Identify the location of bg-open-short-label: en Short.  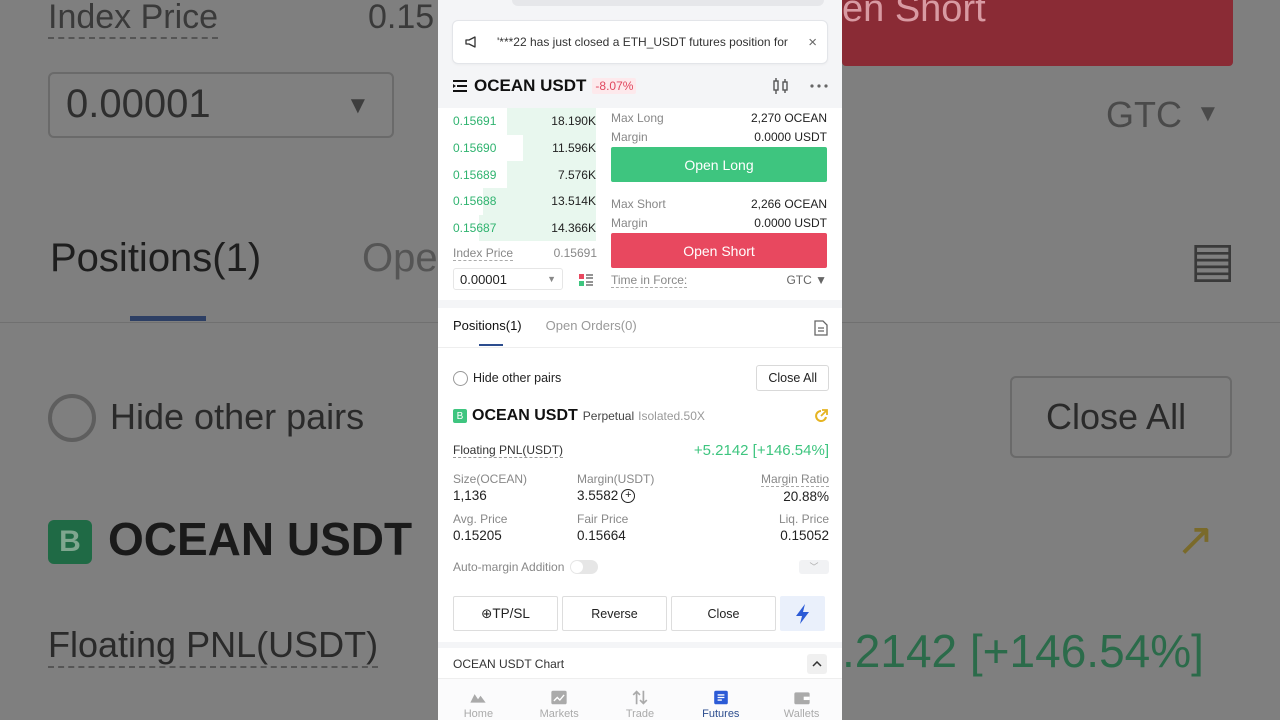
(914, 15).